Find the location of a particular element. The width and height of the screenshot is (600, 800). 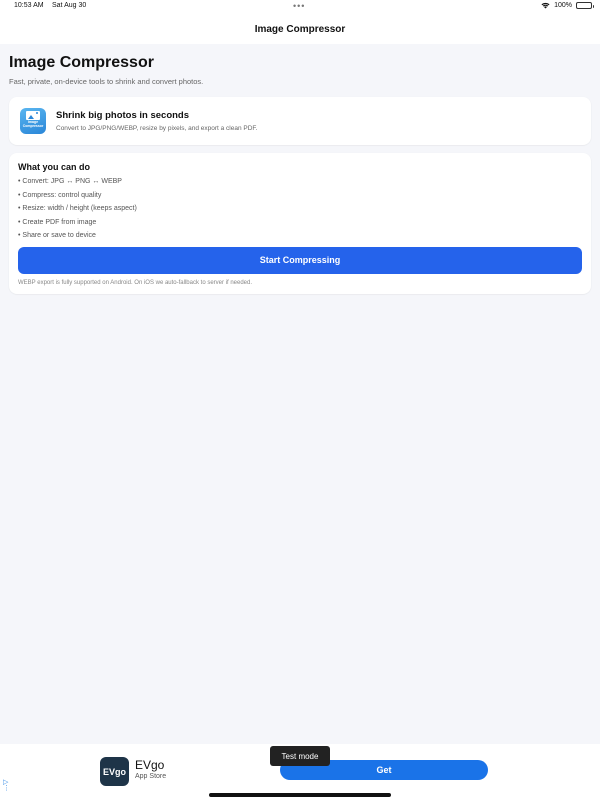

feature-item: • Create PDF from image is located at coordinates (57, 222).